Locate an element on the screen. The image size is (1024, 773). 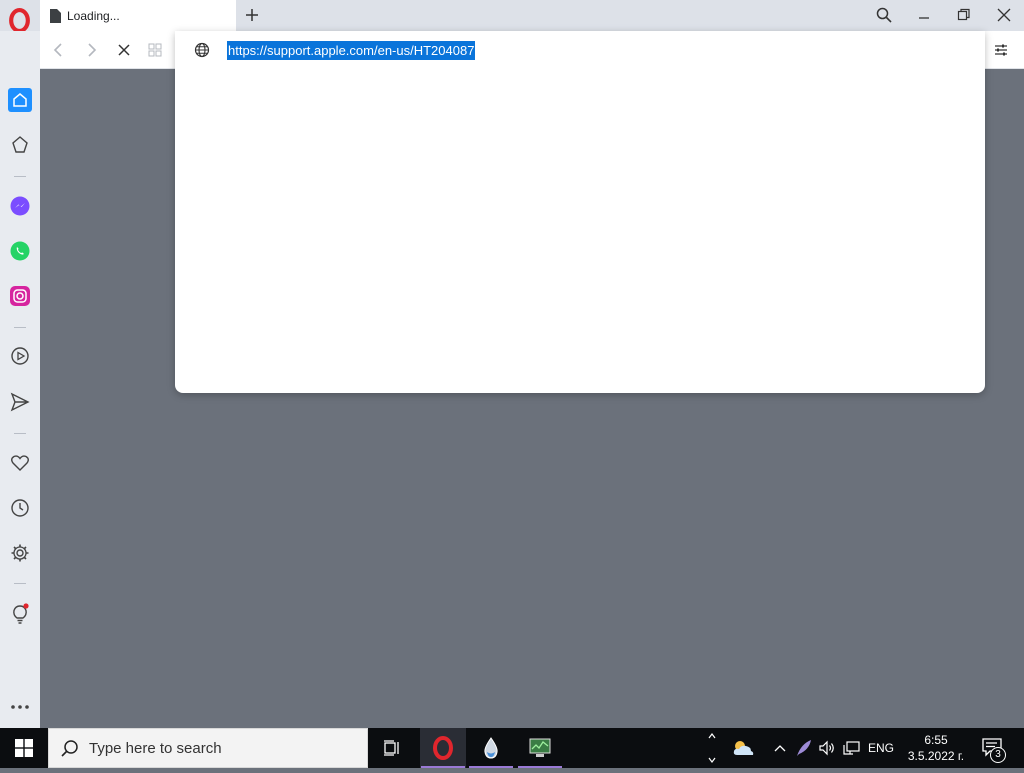
clock: 6:55 3.5.2022 г. is located at coordinates (936, 748).